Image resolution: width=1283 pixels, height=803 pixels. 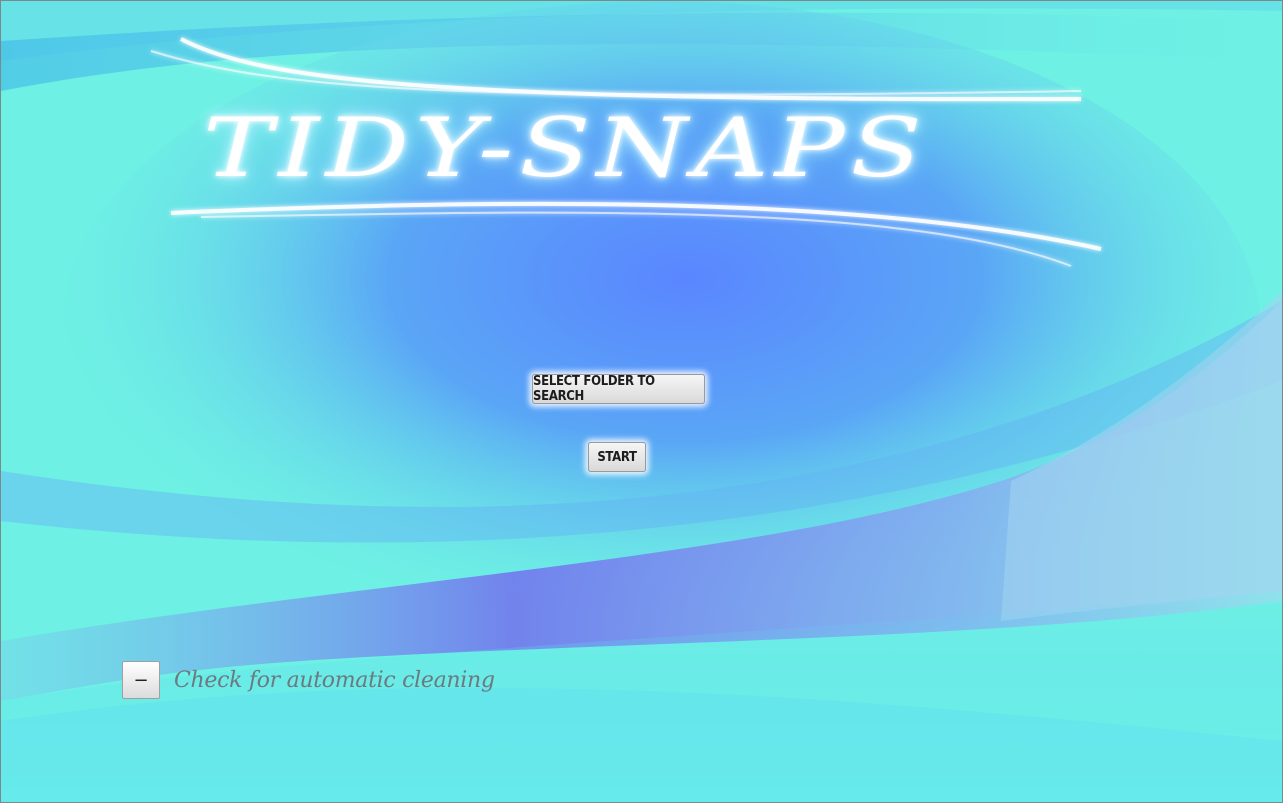 I want to click on logo-text: TIDY-SNAPS, so click(x=565, y=148).